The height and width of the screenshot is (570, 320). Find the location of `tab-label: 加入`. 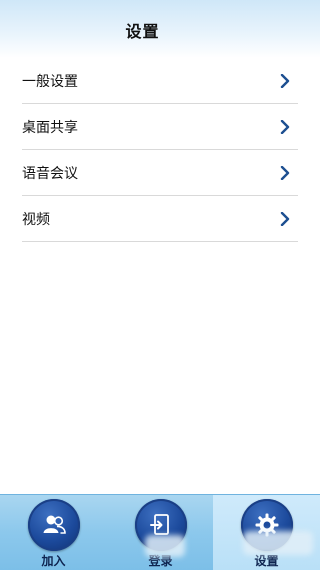

tab-label: 加入 is located at coordinates (53, 561).